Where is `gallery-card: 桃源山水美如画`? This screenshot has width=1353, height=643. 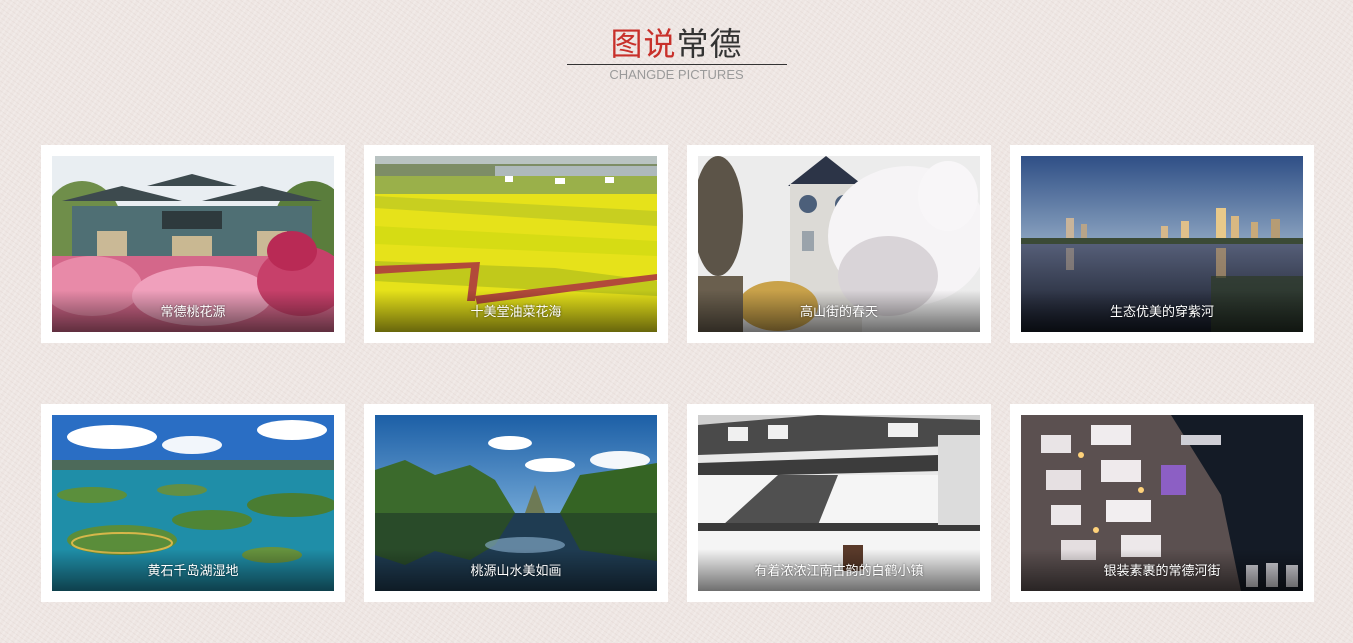 gallery-card: 桃源山水美如画 is located at coordinates (516, 503).